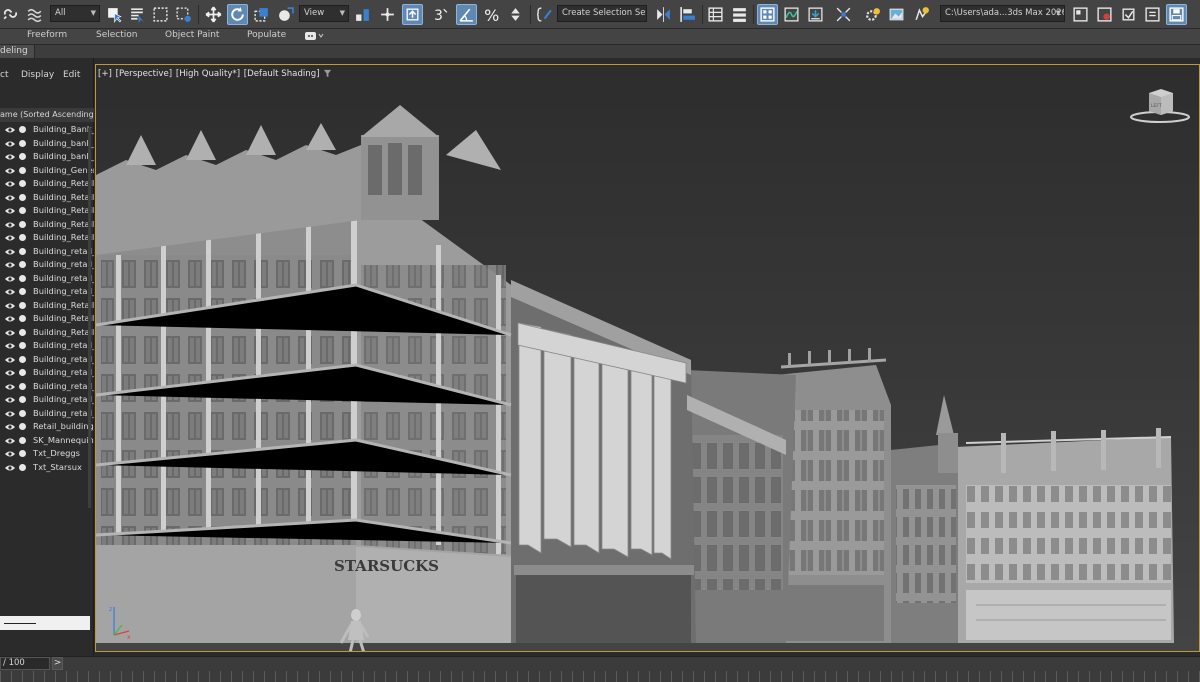  I want to click on scene-object-row: Txt_Starsux, so click(47, 468).